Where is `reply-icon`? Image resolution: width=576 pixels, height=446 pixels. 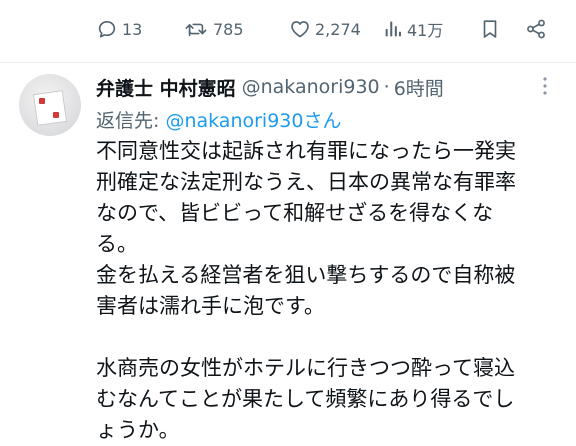 reply-icon is located at coordinates (107, 29).